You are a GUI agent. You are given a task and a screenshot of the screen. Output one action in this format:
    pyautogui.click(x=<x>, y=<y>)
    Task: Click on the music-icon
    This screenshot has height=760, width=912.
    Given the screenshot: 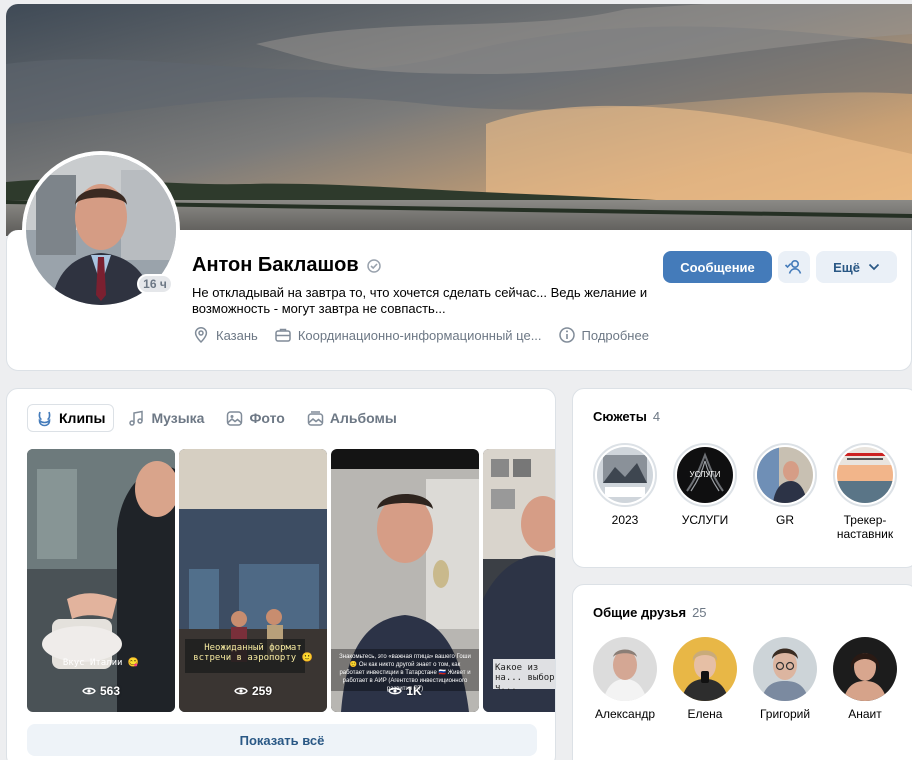 What is the action you would take?
    pyautogui.click(x=136, y=418)
    